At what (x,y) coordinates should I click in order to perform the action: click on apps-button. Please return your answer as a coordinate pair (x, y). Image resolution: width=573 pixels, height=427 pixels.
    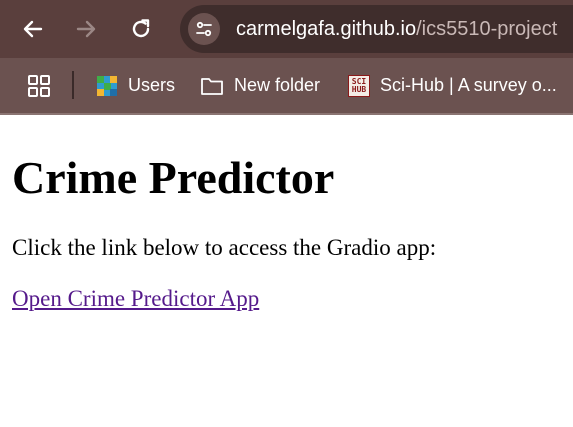
    Looking at the image, I should click on (39, 85).